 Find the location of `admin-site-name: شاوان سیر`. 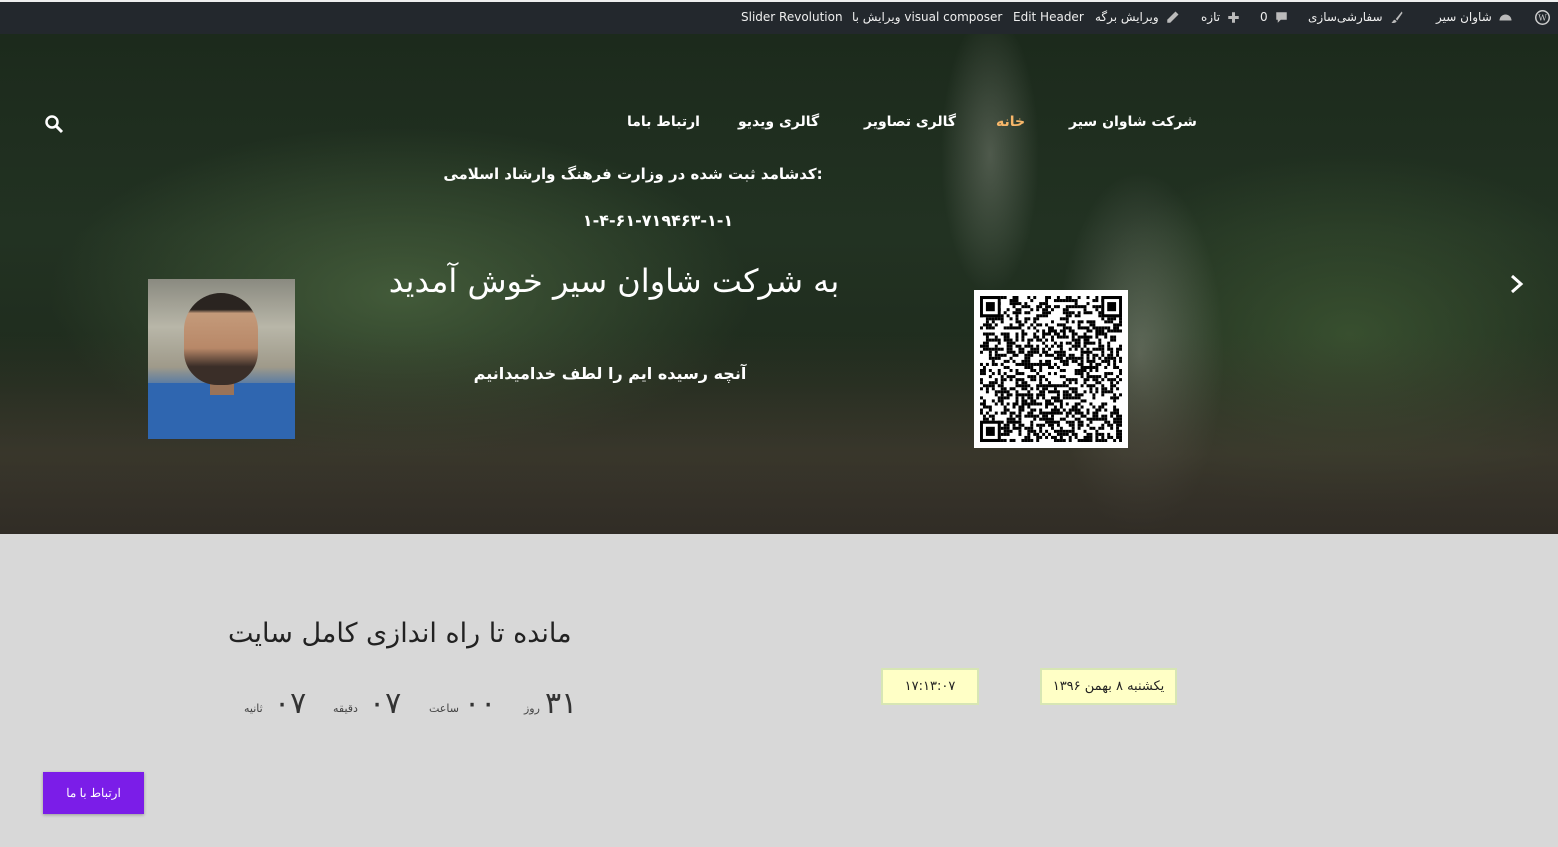

admin-site-name: شاوان سیر is located at coordinates (1474, 17).